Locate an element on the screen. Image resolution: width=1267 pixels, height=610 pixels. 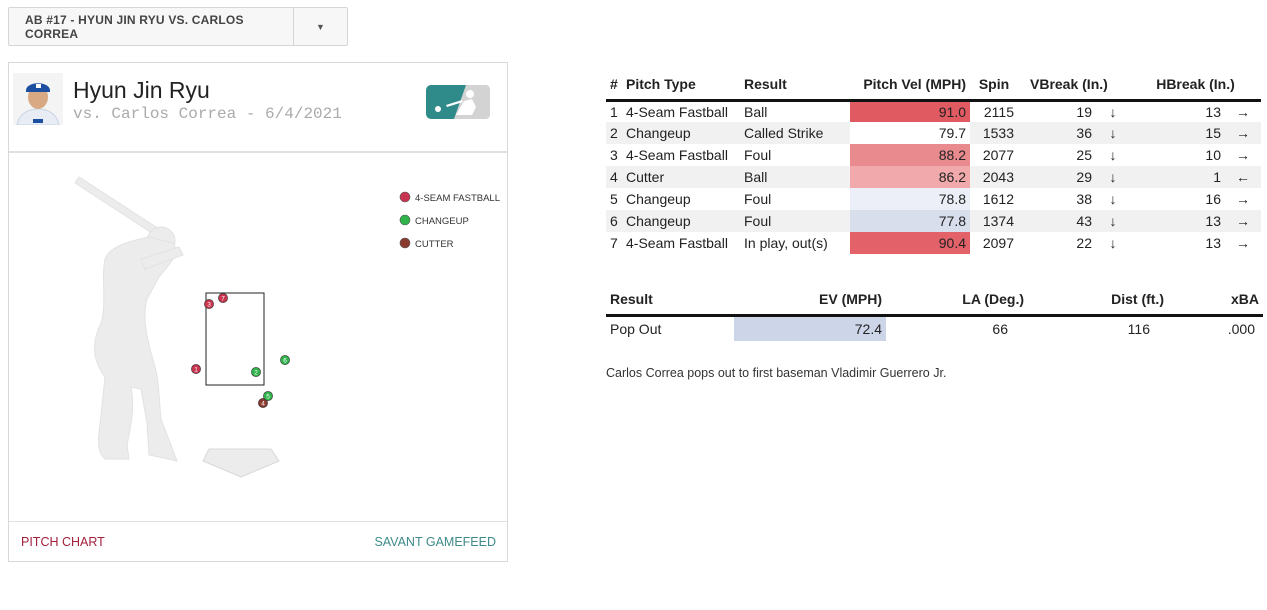
column-header: Spin is located at coordinates (994, 86).